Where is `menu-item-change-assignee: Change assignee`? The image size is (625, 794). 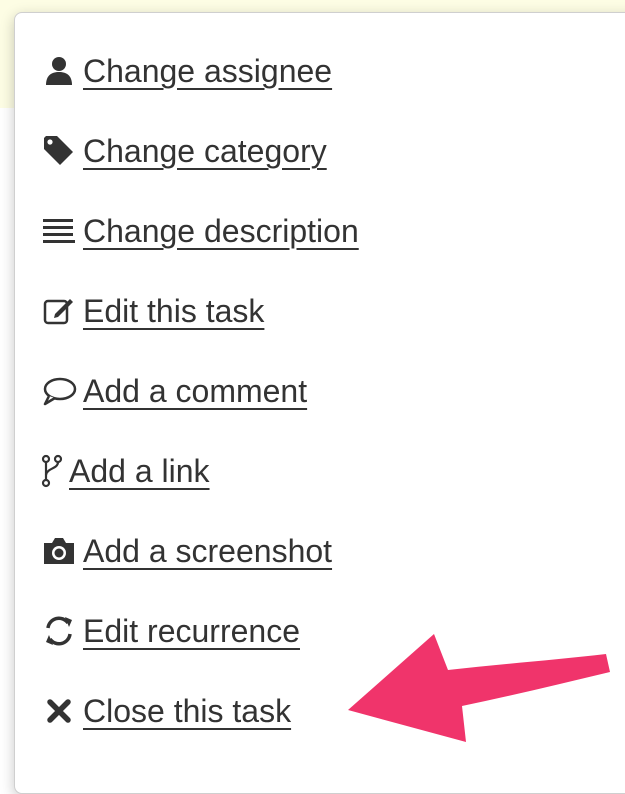 menu-item-change-assignee: Change assignee is located at coordinates (186, 71).